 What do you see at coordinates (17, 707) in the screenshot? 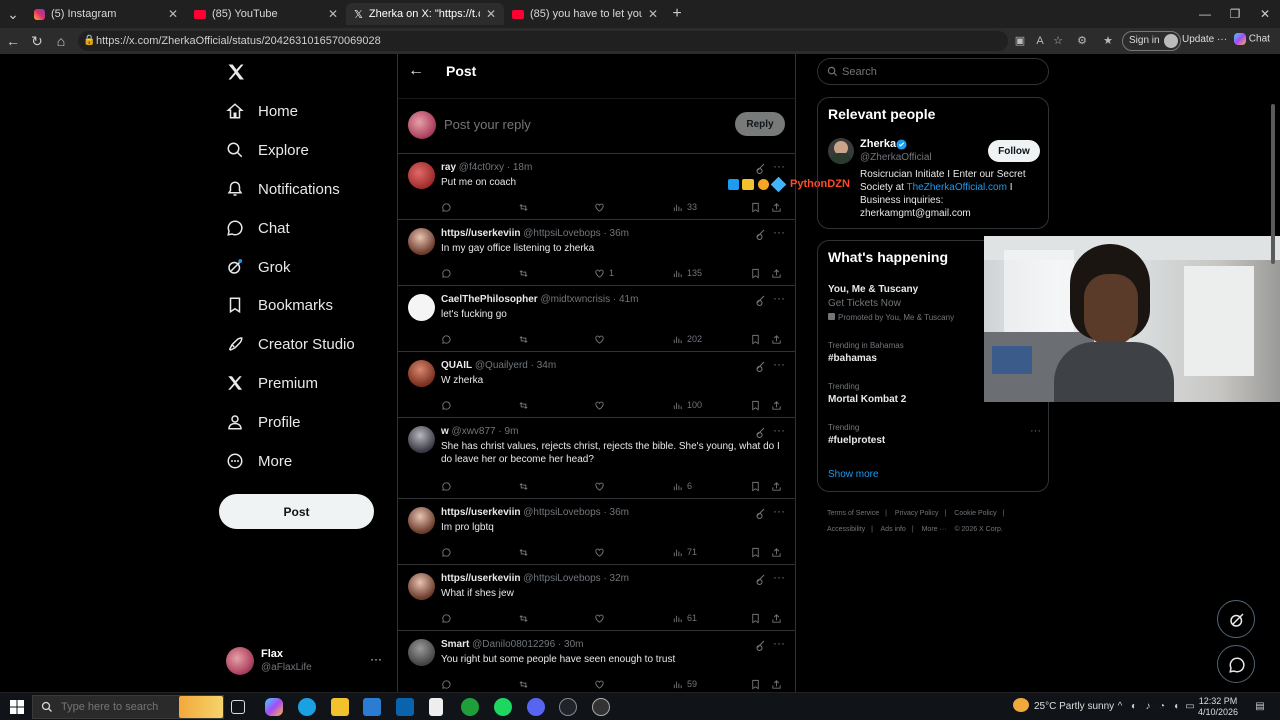
I see `windows-start-icon` at bounding box center [17, 707].